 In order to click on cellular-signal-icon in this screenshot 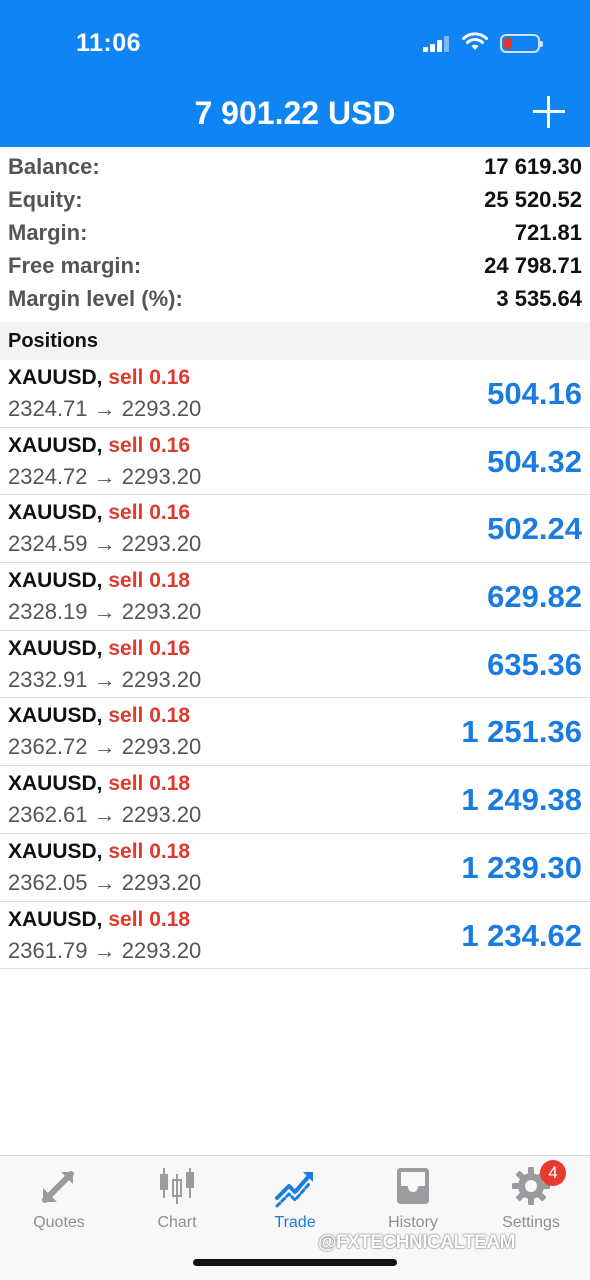, I will do `click(437, 44)`.